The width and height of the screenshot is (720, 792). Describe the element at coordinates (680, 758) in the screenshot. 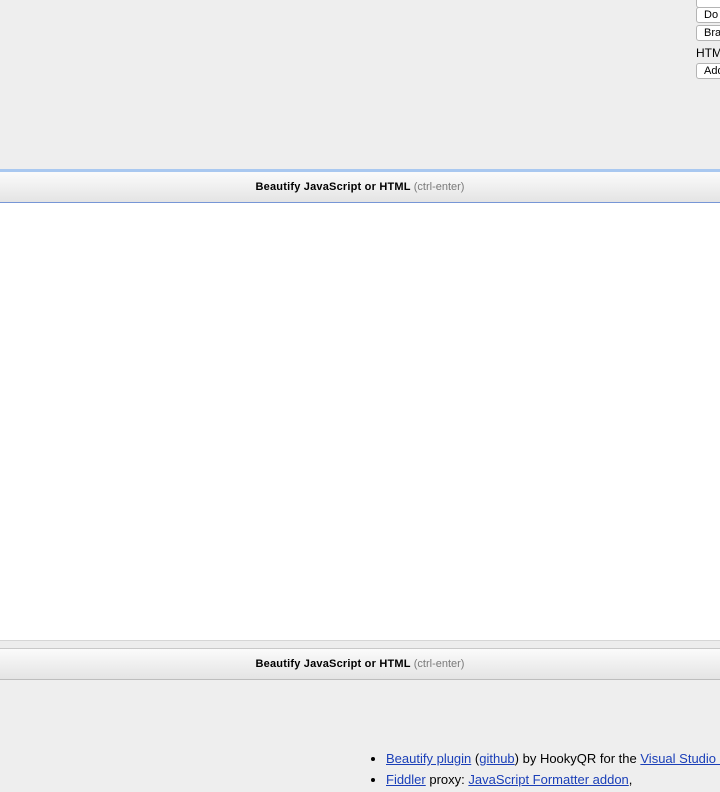

I see `visual-studio-code-link: Visual Studio Code` at that location.